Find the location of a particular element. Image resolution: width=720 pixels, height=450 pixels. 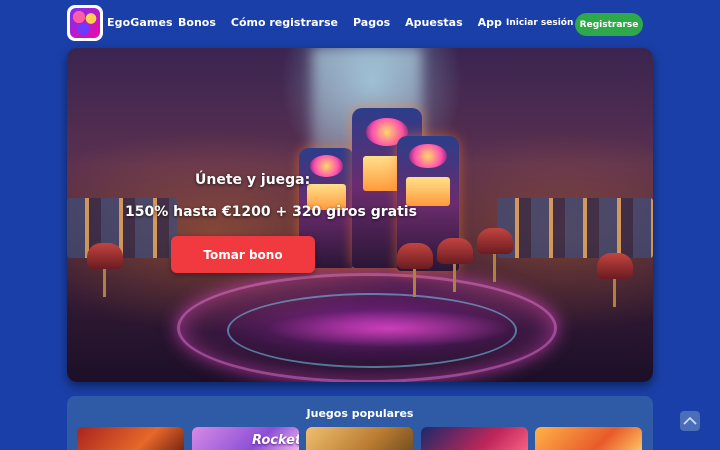

game-title: Rocket is located at coordinates (275, 440).